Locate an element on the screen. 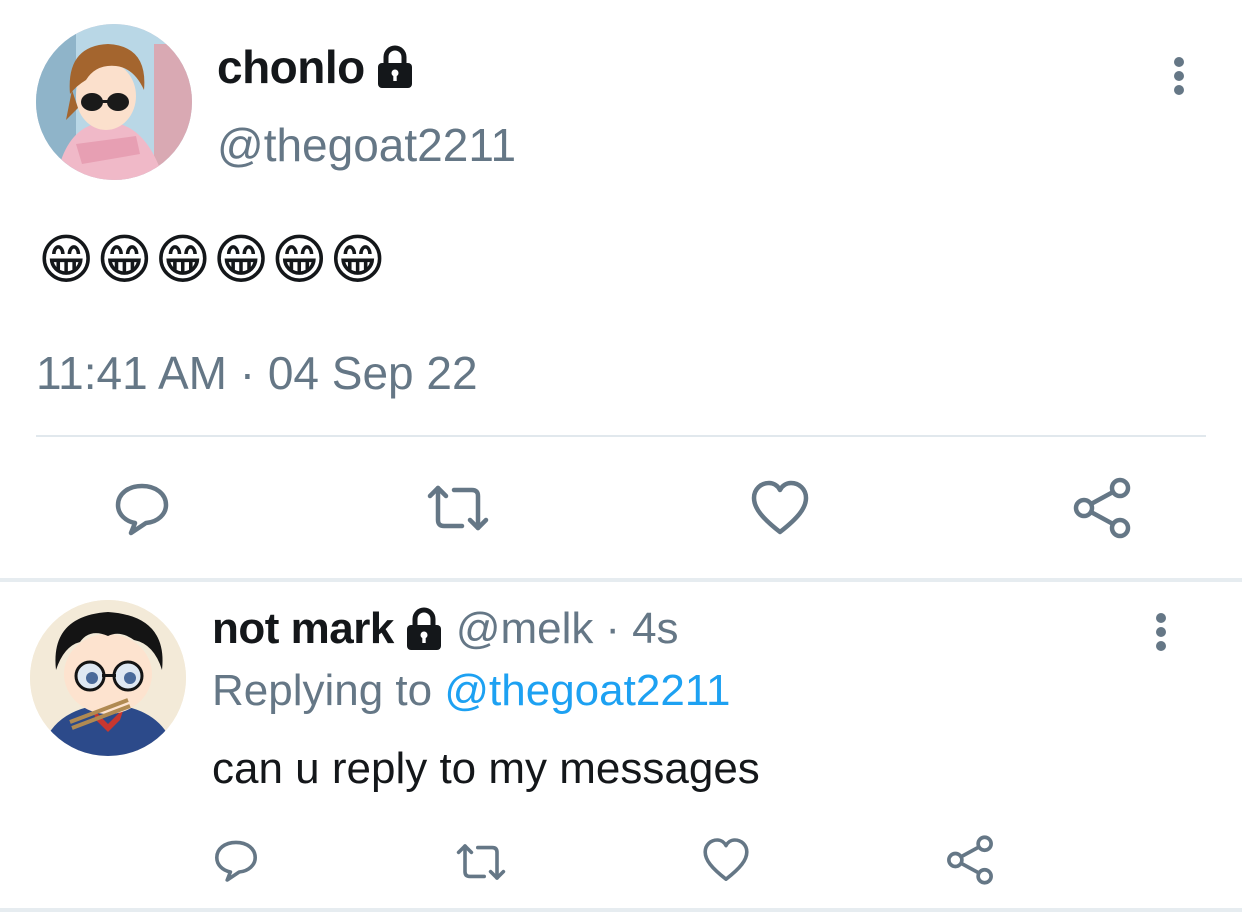 This screenshot has width=1242, height=912. handle: @thegoat2211 is located at coordinates (366, 145).